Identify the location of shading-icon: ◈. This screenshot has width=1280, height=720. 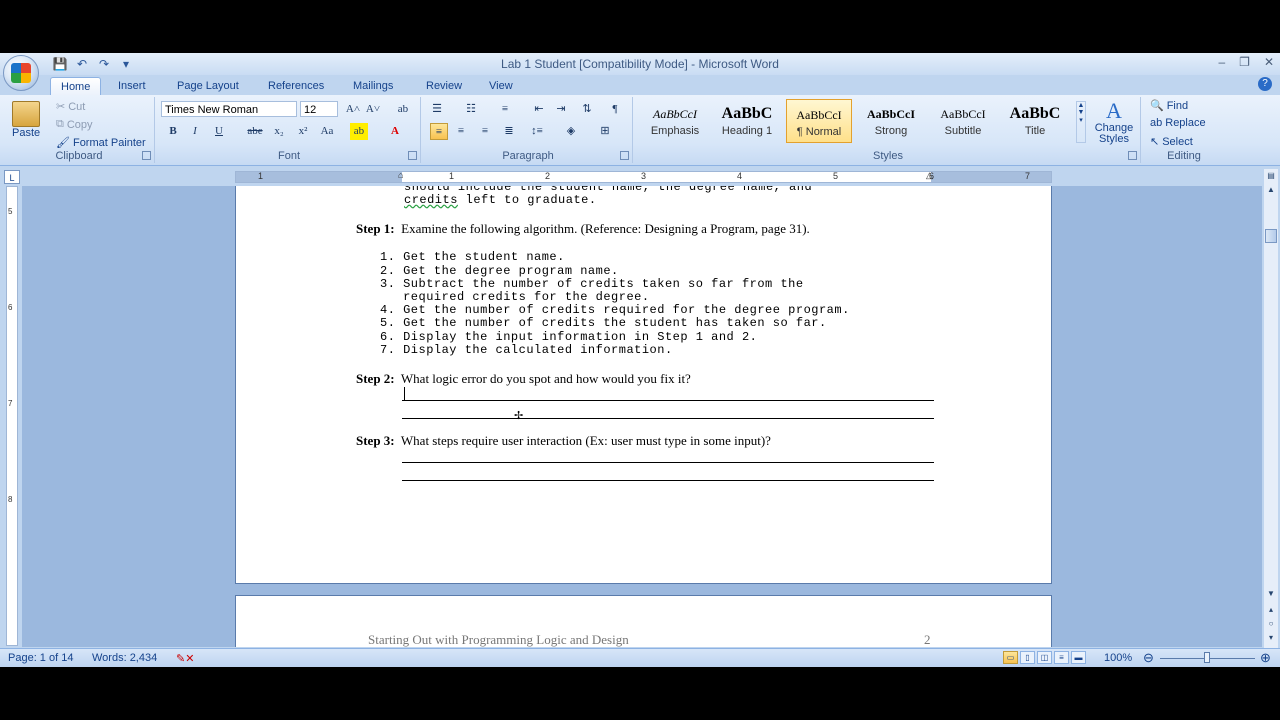
(571, 131).